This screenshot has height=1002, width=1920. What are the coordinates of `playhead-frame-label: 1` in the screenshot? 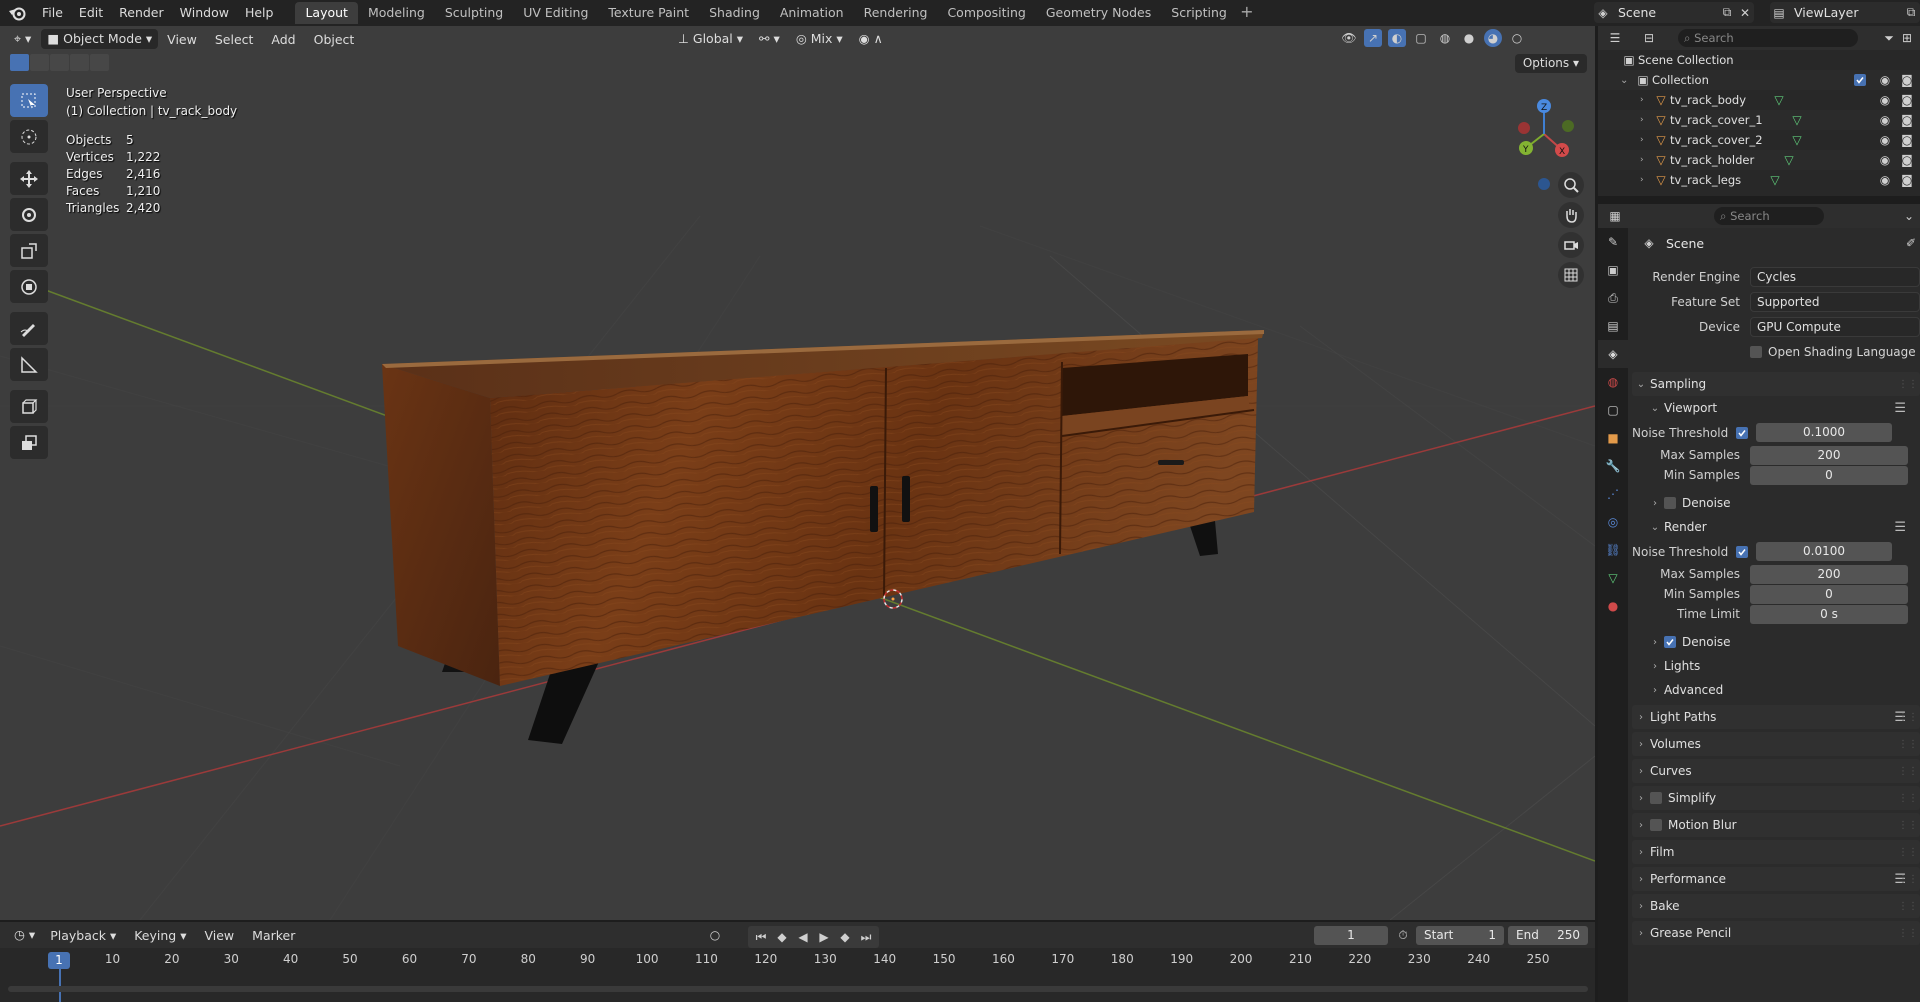 It's located at (59, 960).